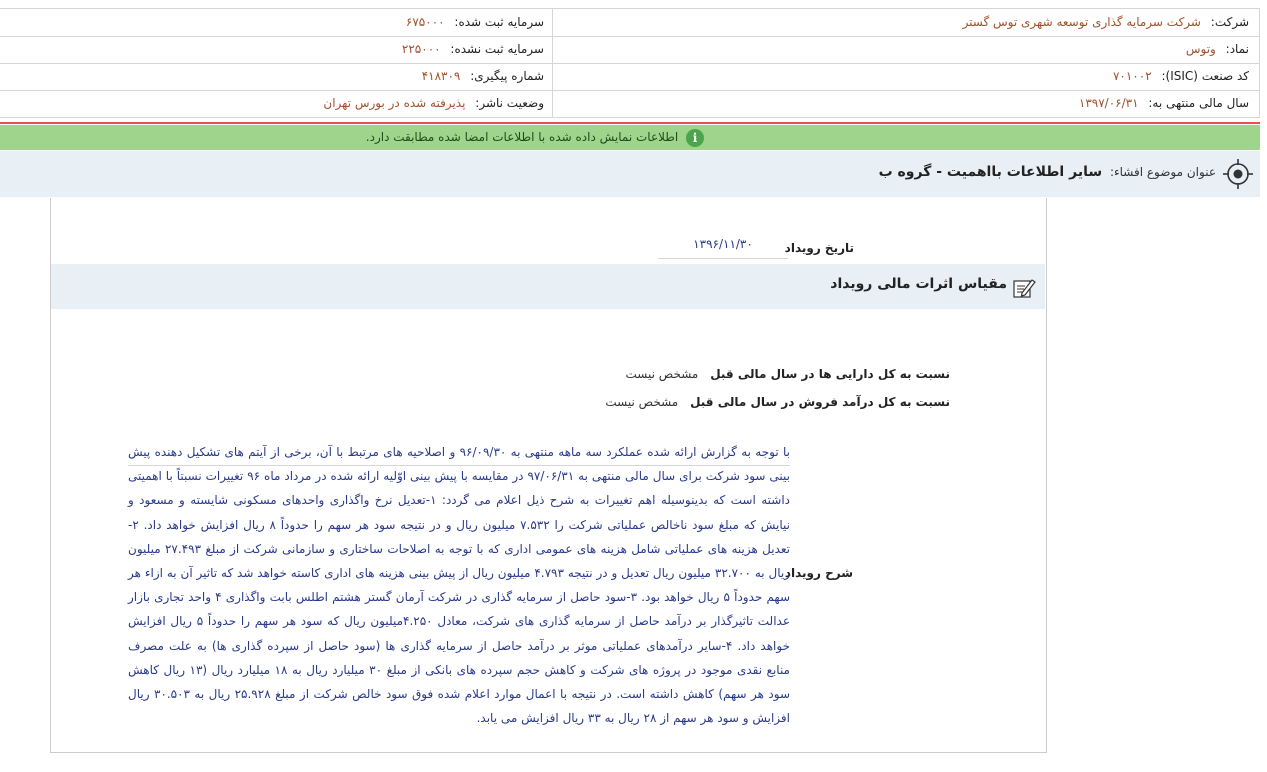 This screenshot has height=772, width=1267. I want to click on tracking-label: شماره پیگیری:, so click(507, 76).